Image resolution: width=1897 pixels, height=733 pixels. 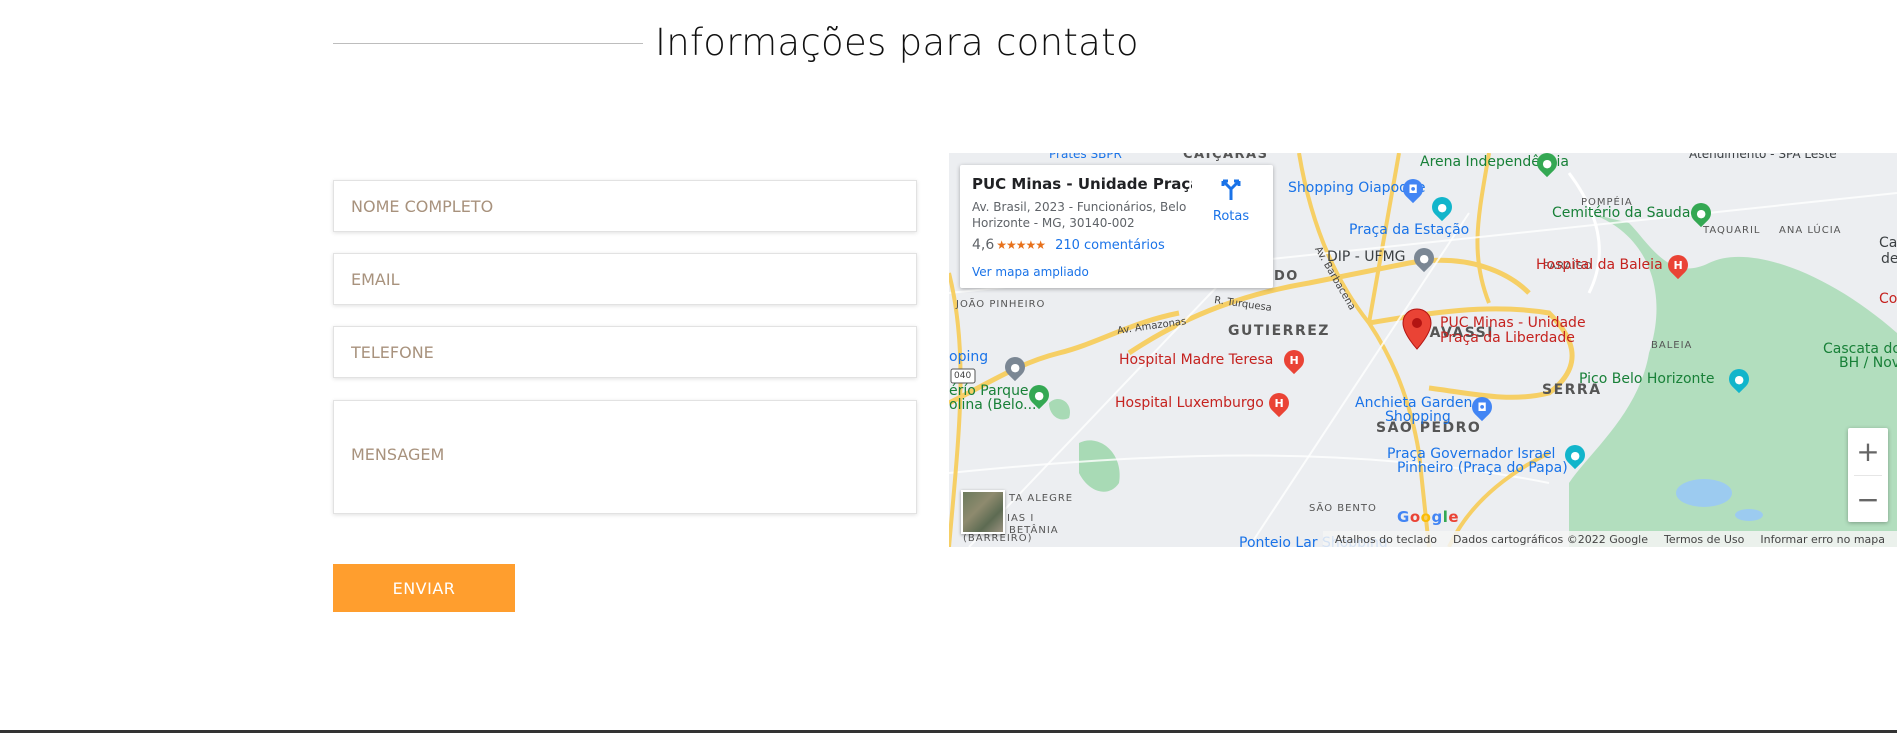 What do you see at coordinates (1868, 363) in the screenshot?
I see `poi-label: BH / Nova` at bounding box center [1868, 363].